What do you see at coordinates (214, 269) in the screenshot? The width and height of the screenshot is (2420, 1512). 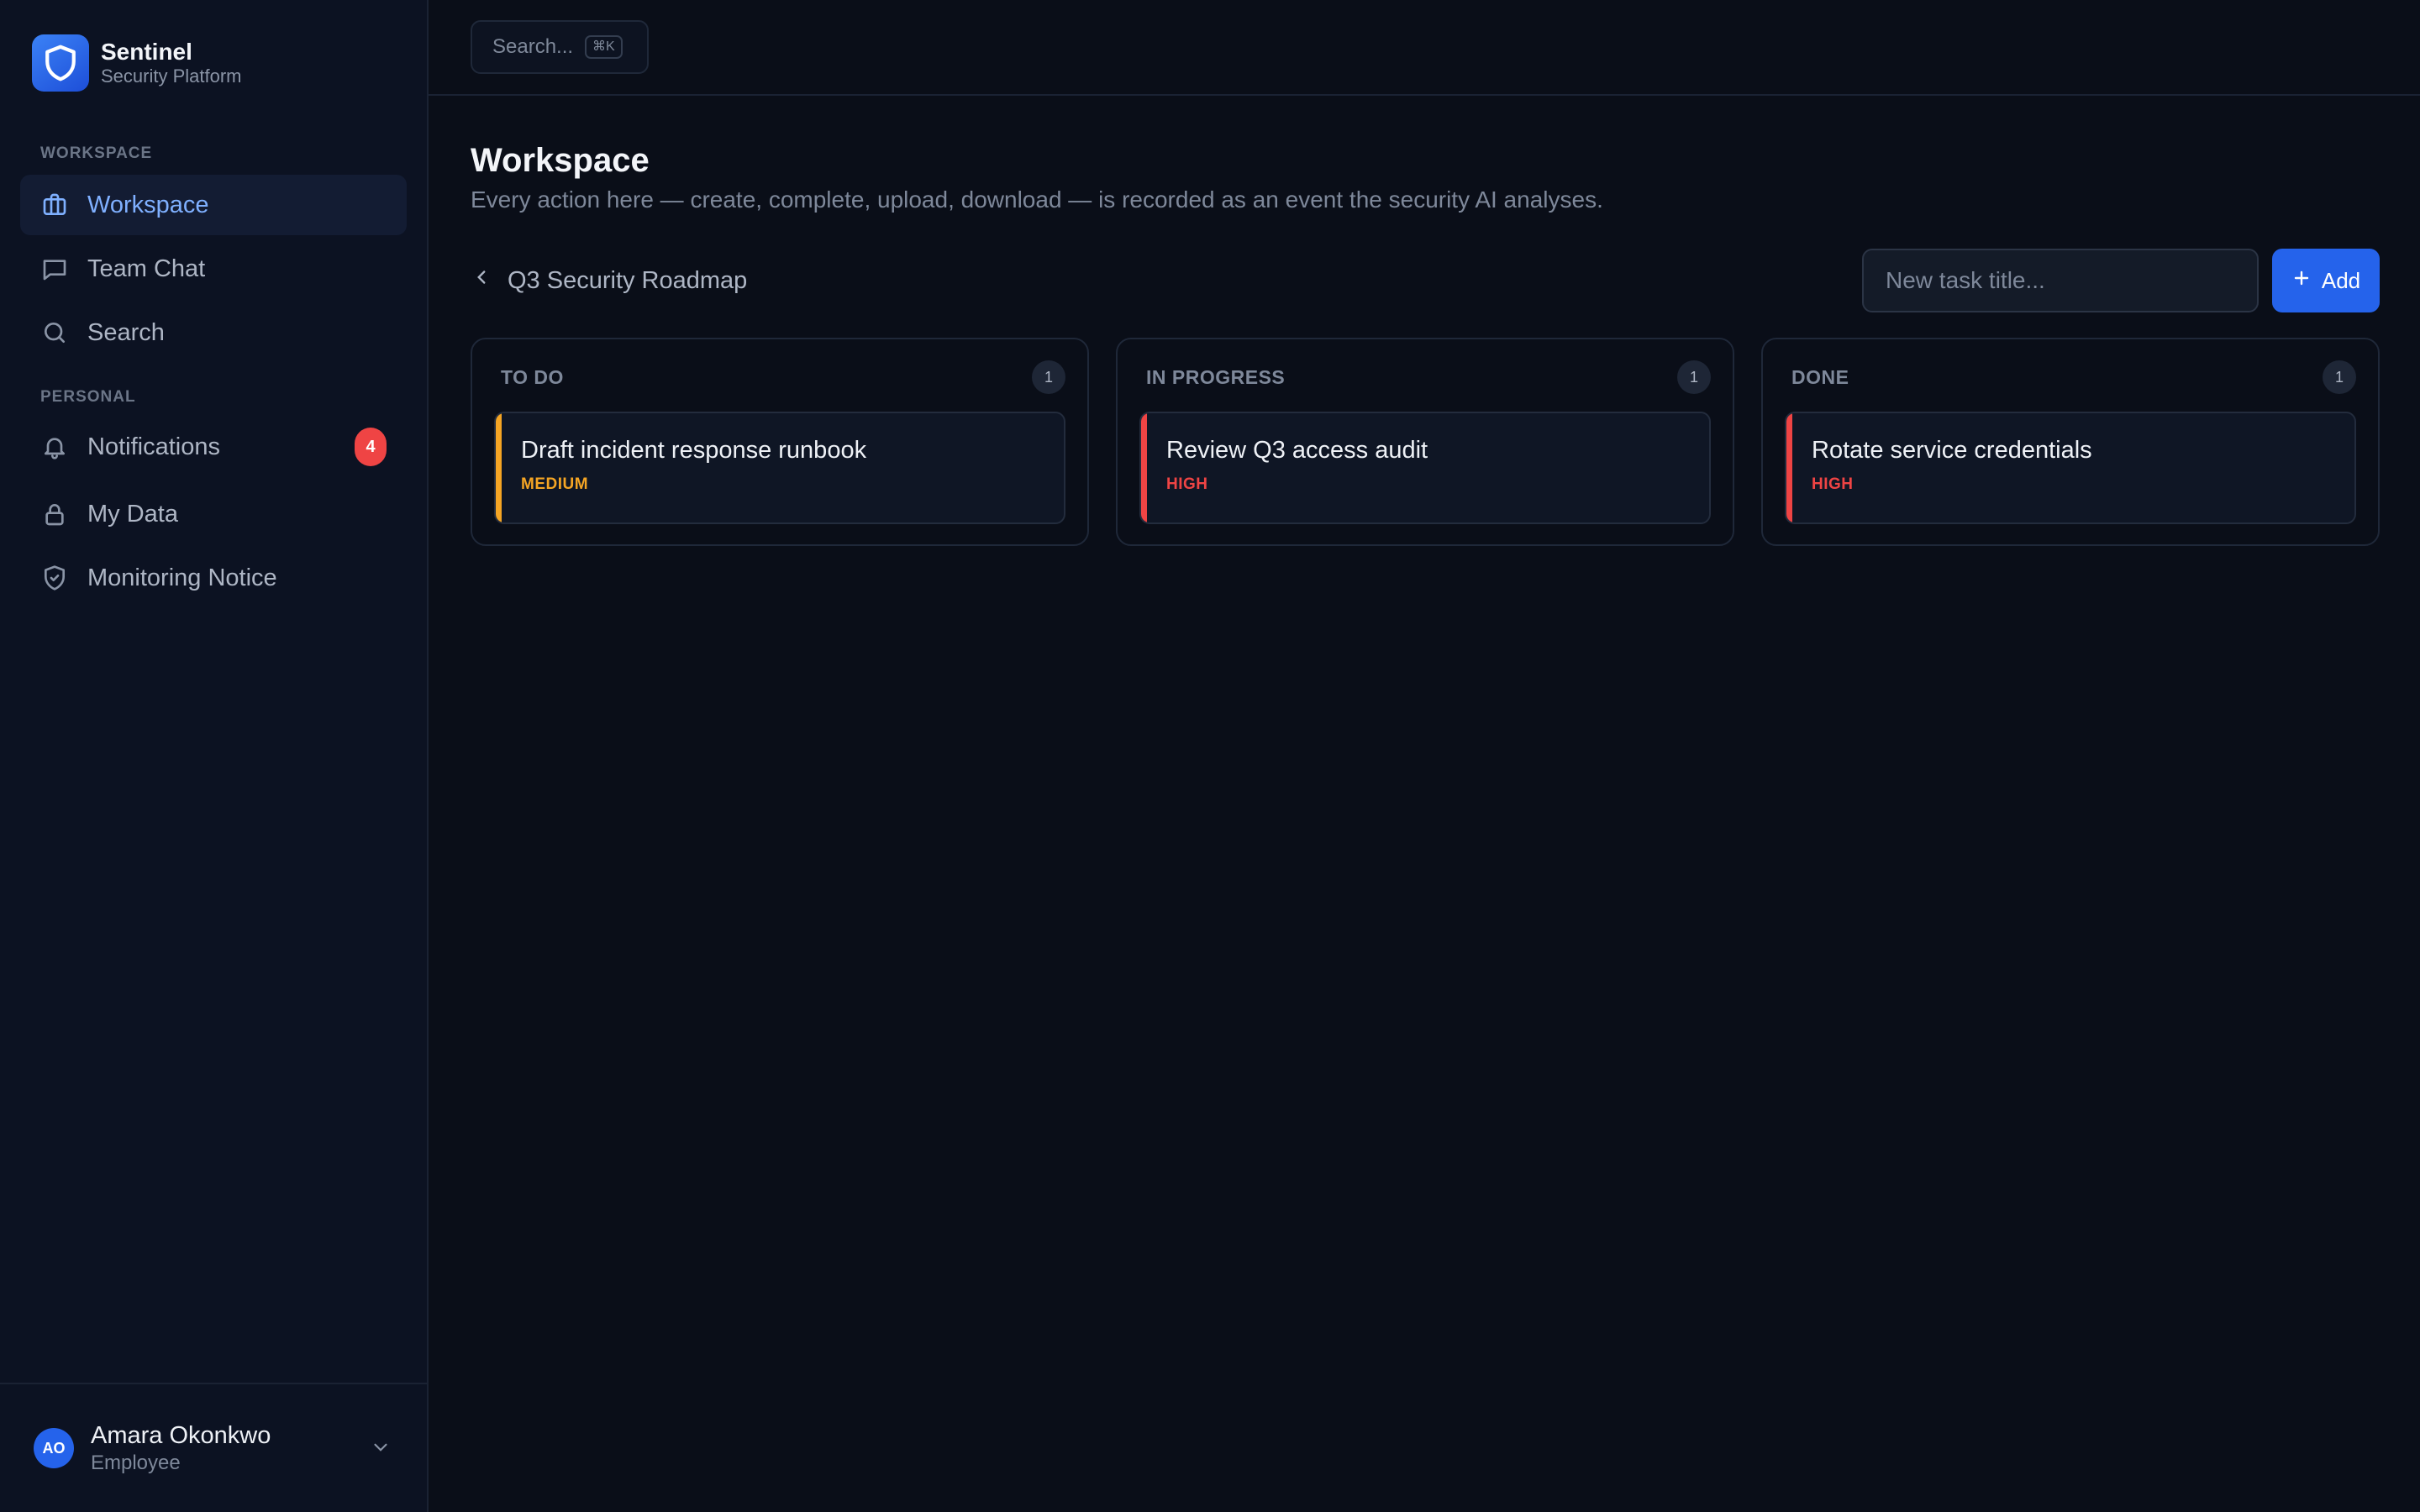 I see `sidebar-item-team-chat: Team Chat` at bounding box center [214, 269].